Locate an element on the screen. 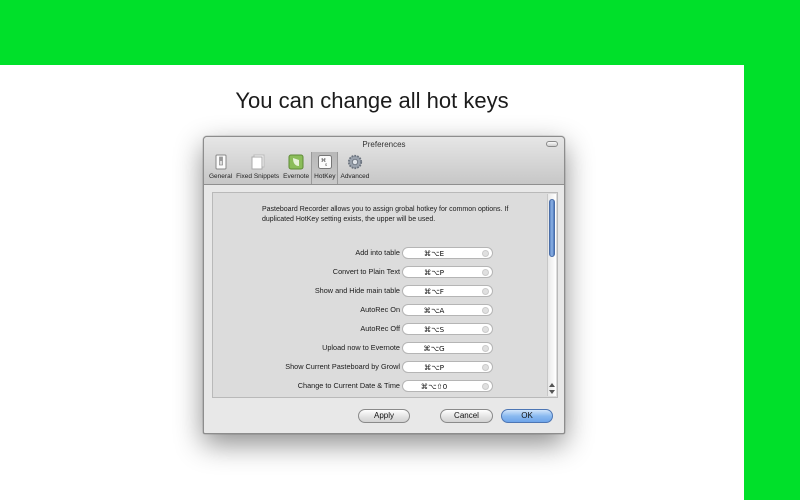 The height and width of the screenshot is (500, 800). apply-button: Apply is located at coordinates (384, 416).